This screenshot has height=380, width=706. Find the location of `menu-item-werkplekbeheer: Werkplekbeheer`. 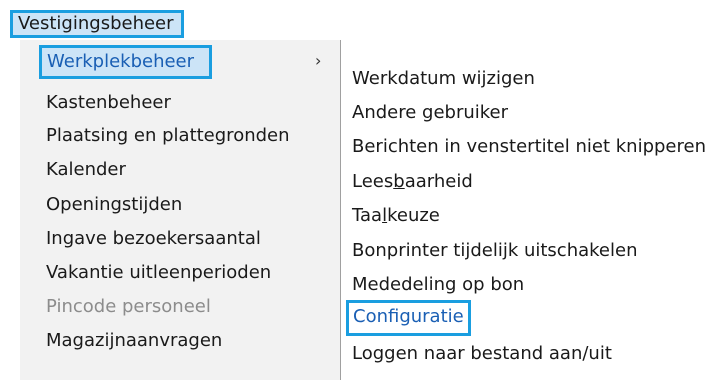

menu-item-werkplekbeheer: Werkplekbeheer is located at coordinates (125, 62).